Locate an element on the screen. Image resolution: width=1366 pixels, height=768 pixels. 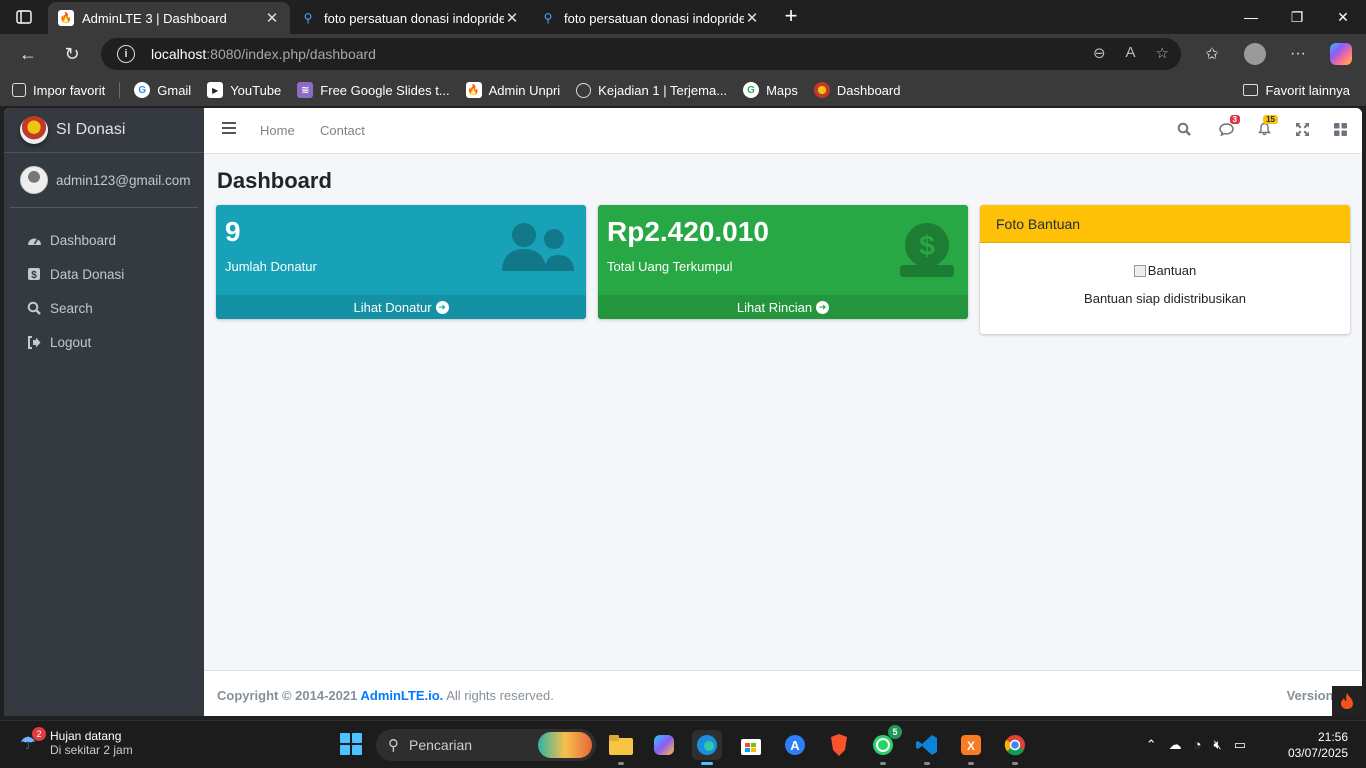
xampp-icon: X is located at coordinates (971, 747).